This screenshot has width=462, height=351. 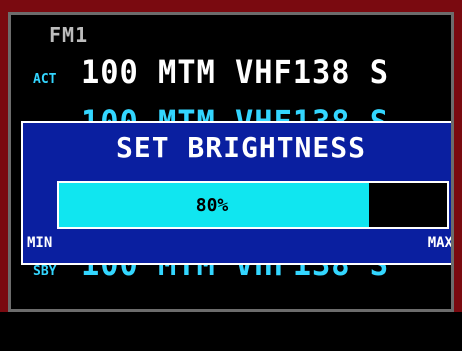 What do you see at coordinates (238, 244) in the screenshot?
I see `brightness-scale: MIN MAX` at bounding box center [238, 244].